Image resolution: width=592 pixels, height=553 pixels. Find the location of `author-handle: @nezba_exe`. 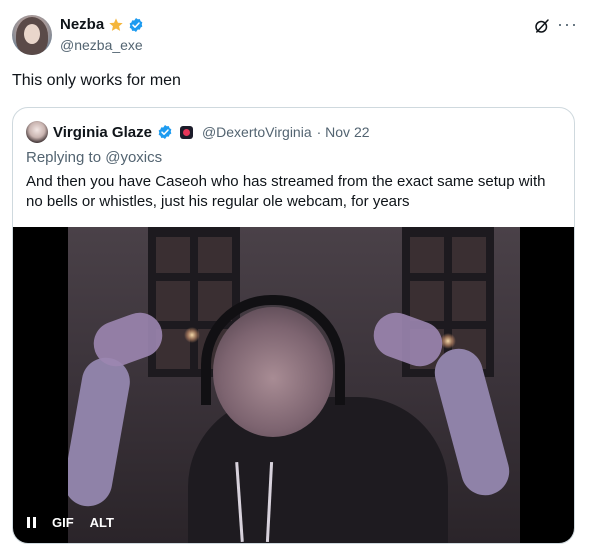

author-handle: @nezba_exe is located at coordinates (101, 45).